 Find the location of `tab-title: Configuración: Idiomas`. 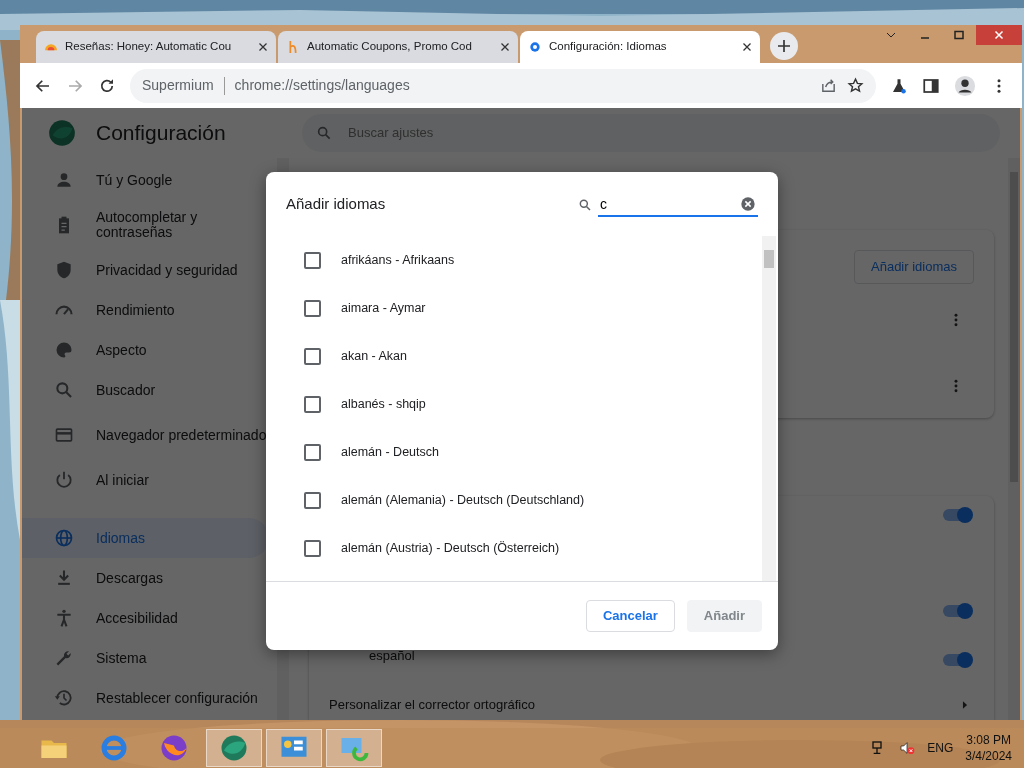

tab-title: Configuración: Idiomas is located at coordinates (608, 47).